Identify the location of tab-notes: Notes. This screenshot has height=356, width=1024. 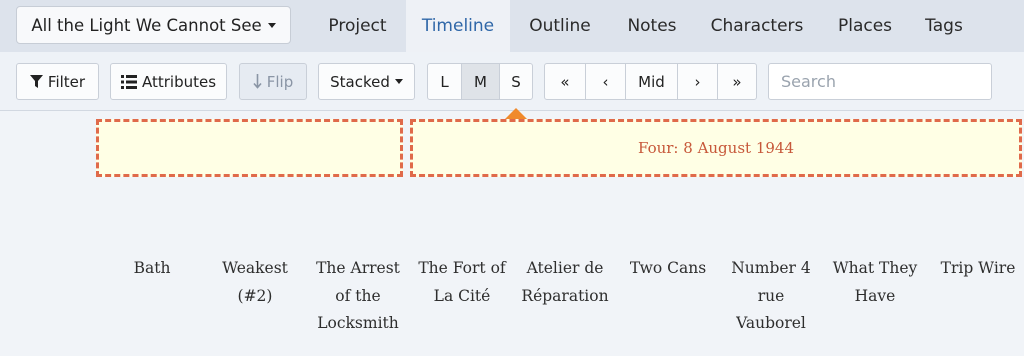
(652, 26).